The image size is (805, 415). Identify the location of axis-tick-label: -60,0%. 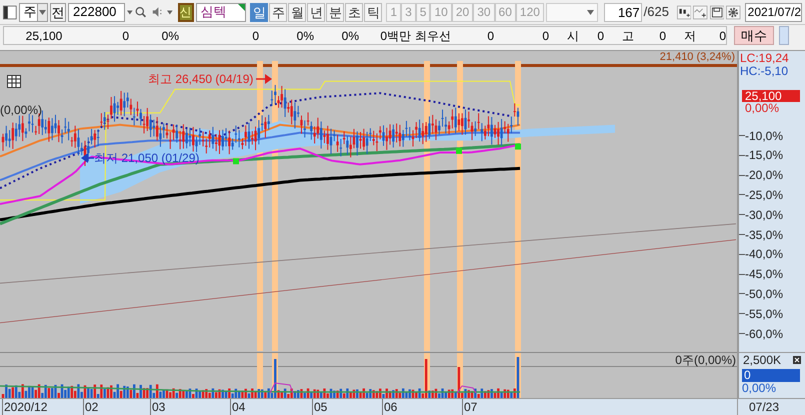
(764, 333).